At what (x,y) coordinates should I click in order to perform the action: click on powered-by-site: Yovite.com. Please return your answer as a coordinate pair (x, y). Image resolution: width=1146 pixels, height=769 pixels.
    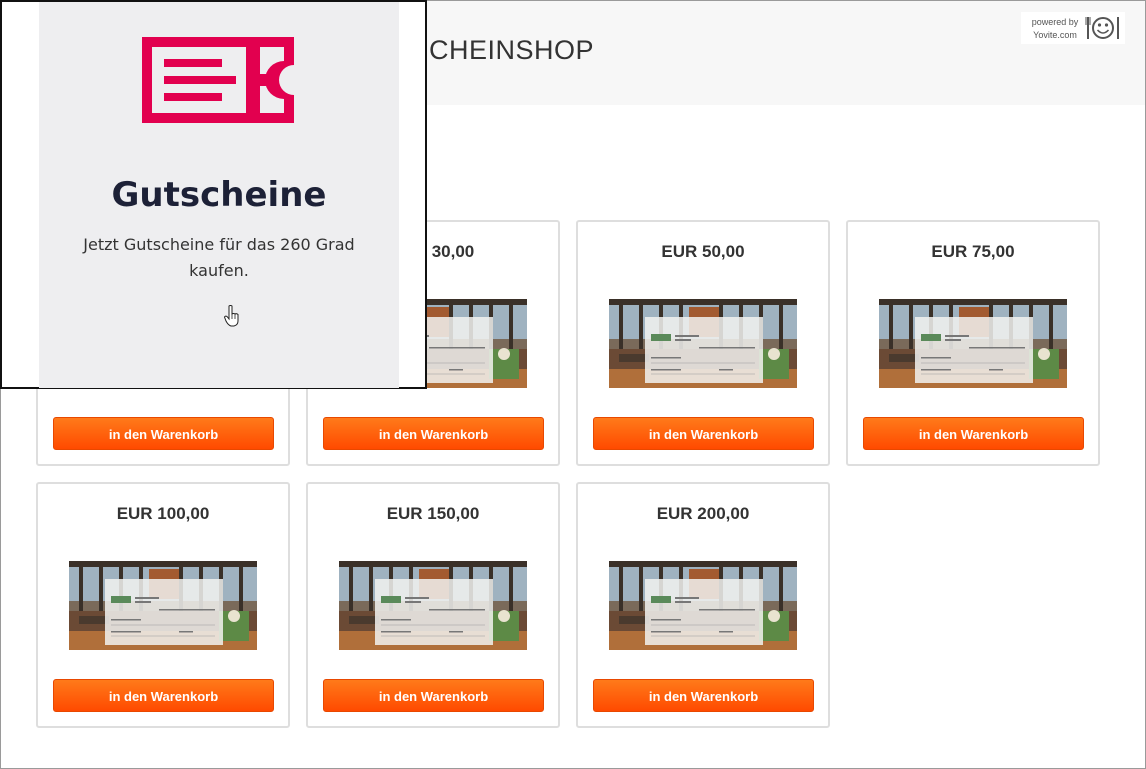
    Looking at the image, I should click on (1055, 35).